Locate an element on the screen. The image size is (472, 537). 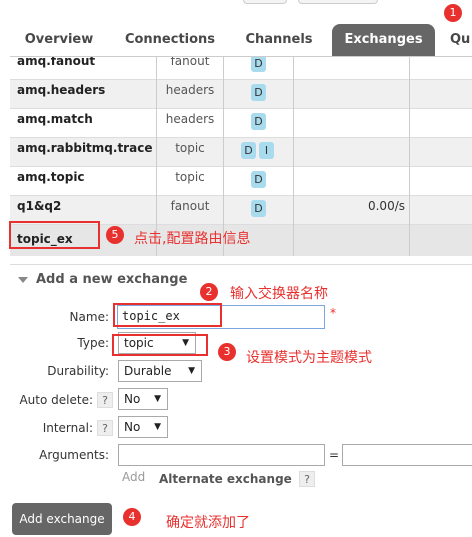
arguments-label: Arguments: is located at coordinates (74, 455).